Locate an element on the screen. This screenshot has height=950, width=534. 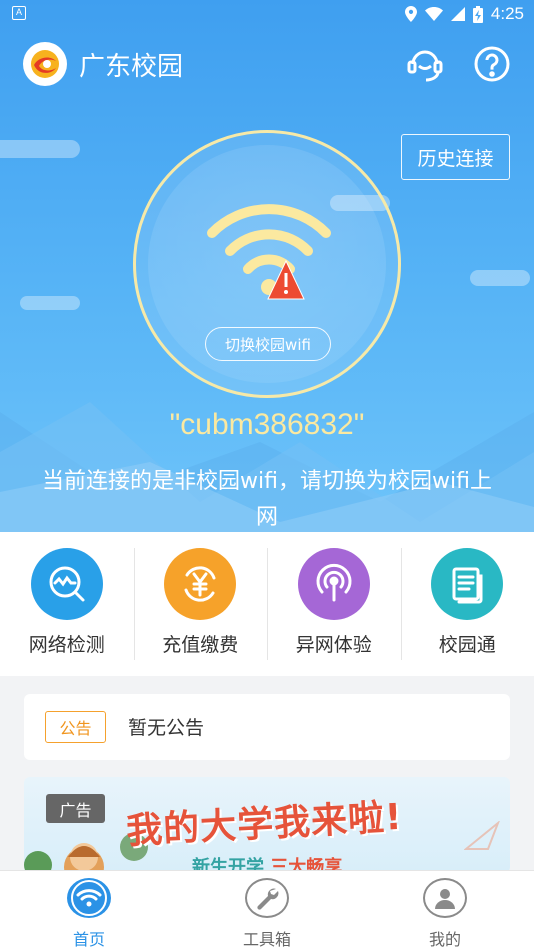
nav-home: 首页 is located at coordinates (89, 910).